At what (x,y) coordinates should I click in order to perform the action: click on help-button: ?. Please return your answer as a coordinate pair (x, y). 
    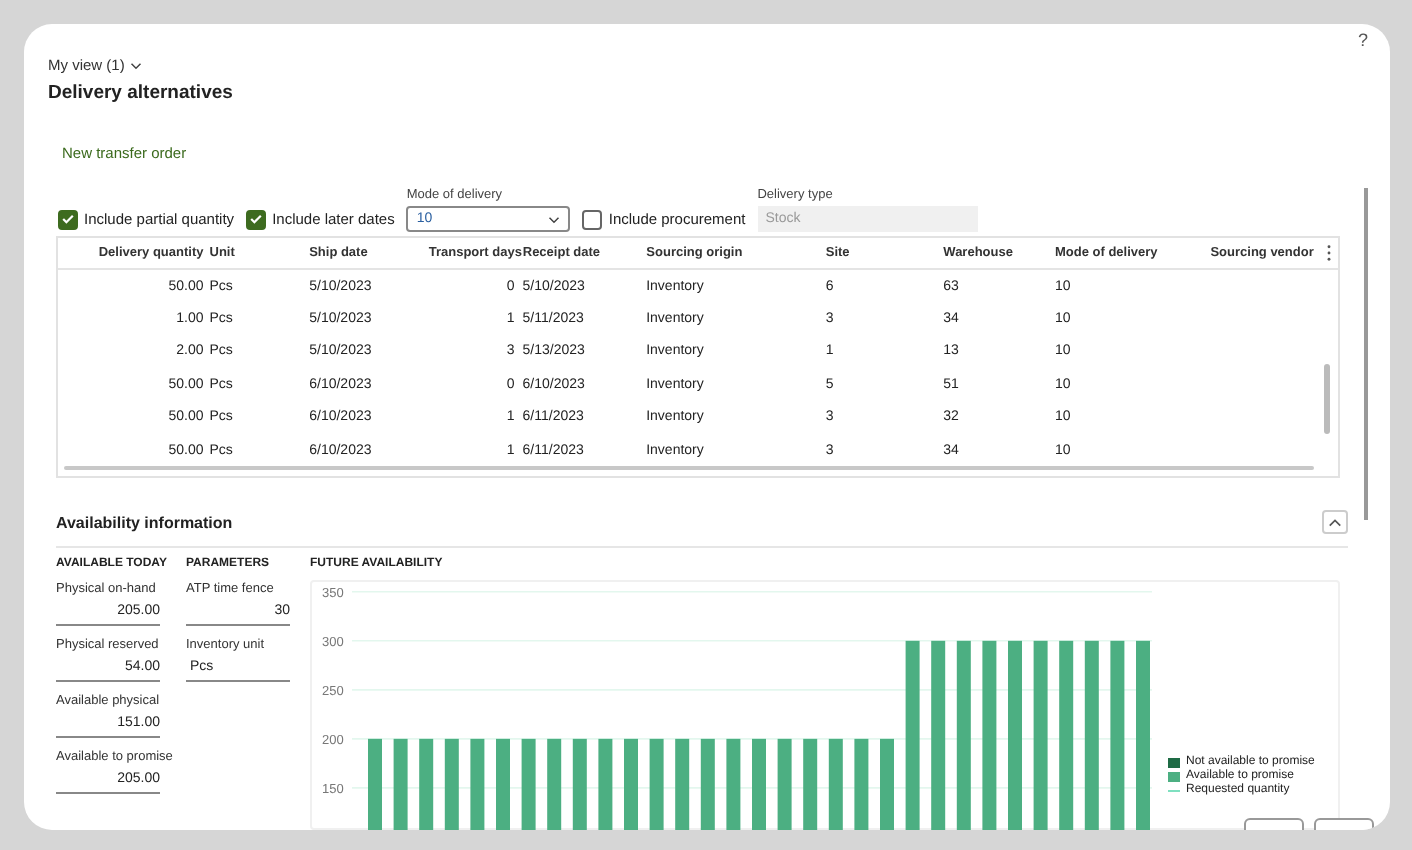
    Looking at the image, I should click on (1362, 40).